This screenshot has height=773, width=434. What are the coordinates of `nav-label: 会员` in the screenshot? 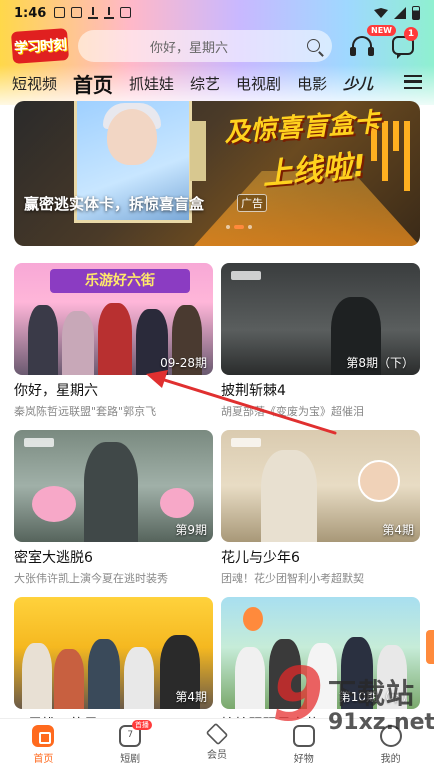 It's located at (216, 755).